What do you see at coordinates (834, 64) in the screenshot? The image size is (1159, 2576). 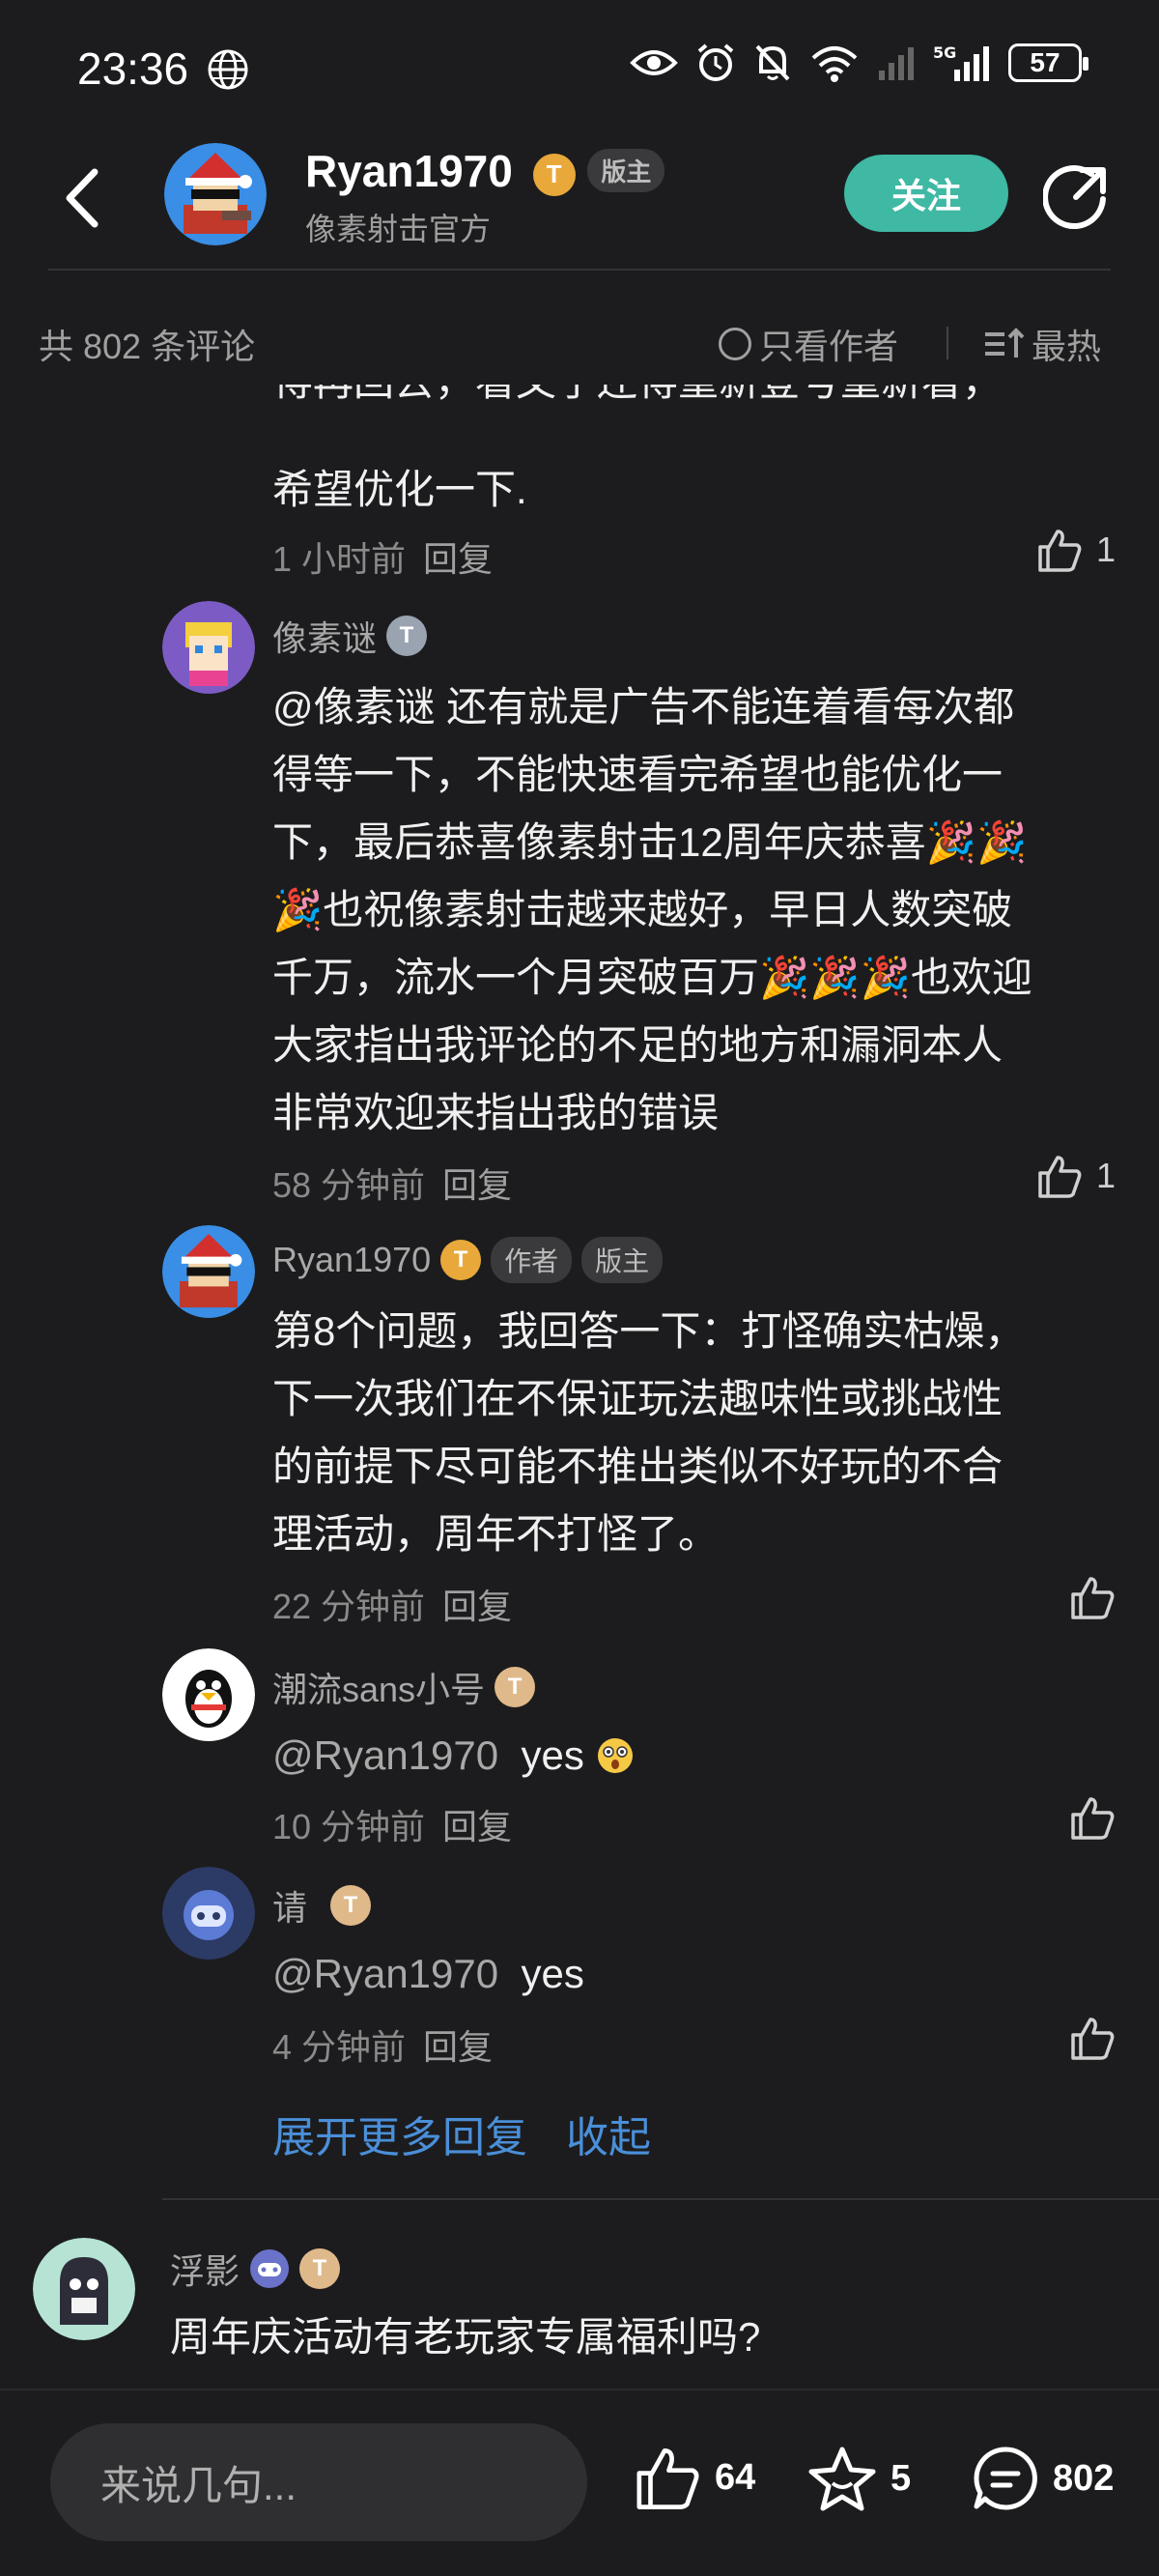 I see `wifi-icon` at bounding box center [834, 64].